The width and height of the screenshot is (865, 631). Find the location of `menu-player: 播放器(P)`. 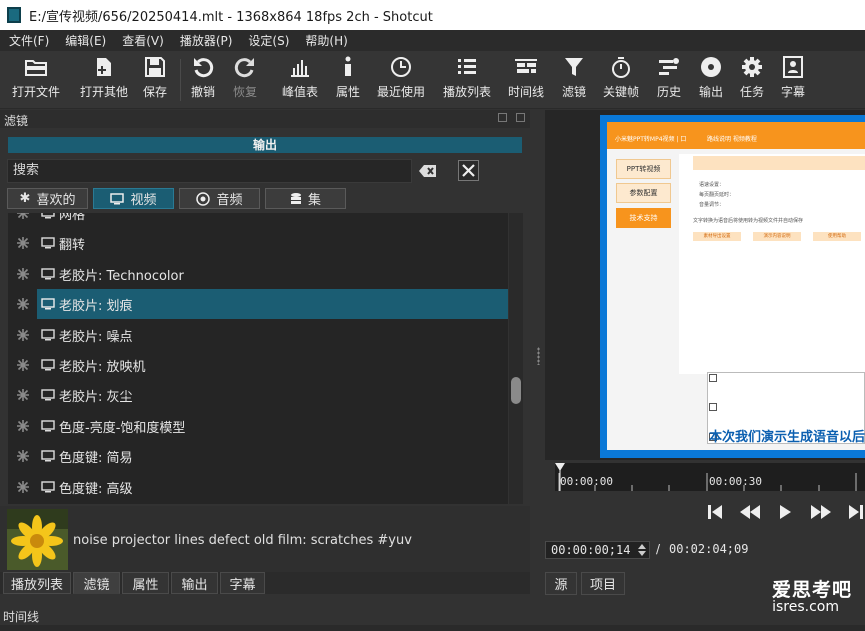

menu-player: 播放器(P) is located at coordinates (205, 40).